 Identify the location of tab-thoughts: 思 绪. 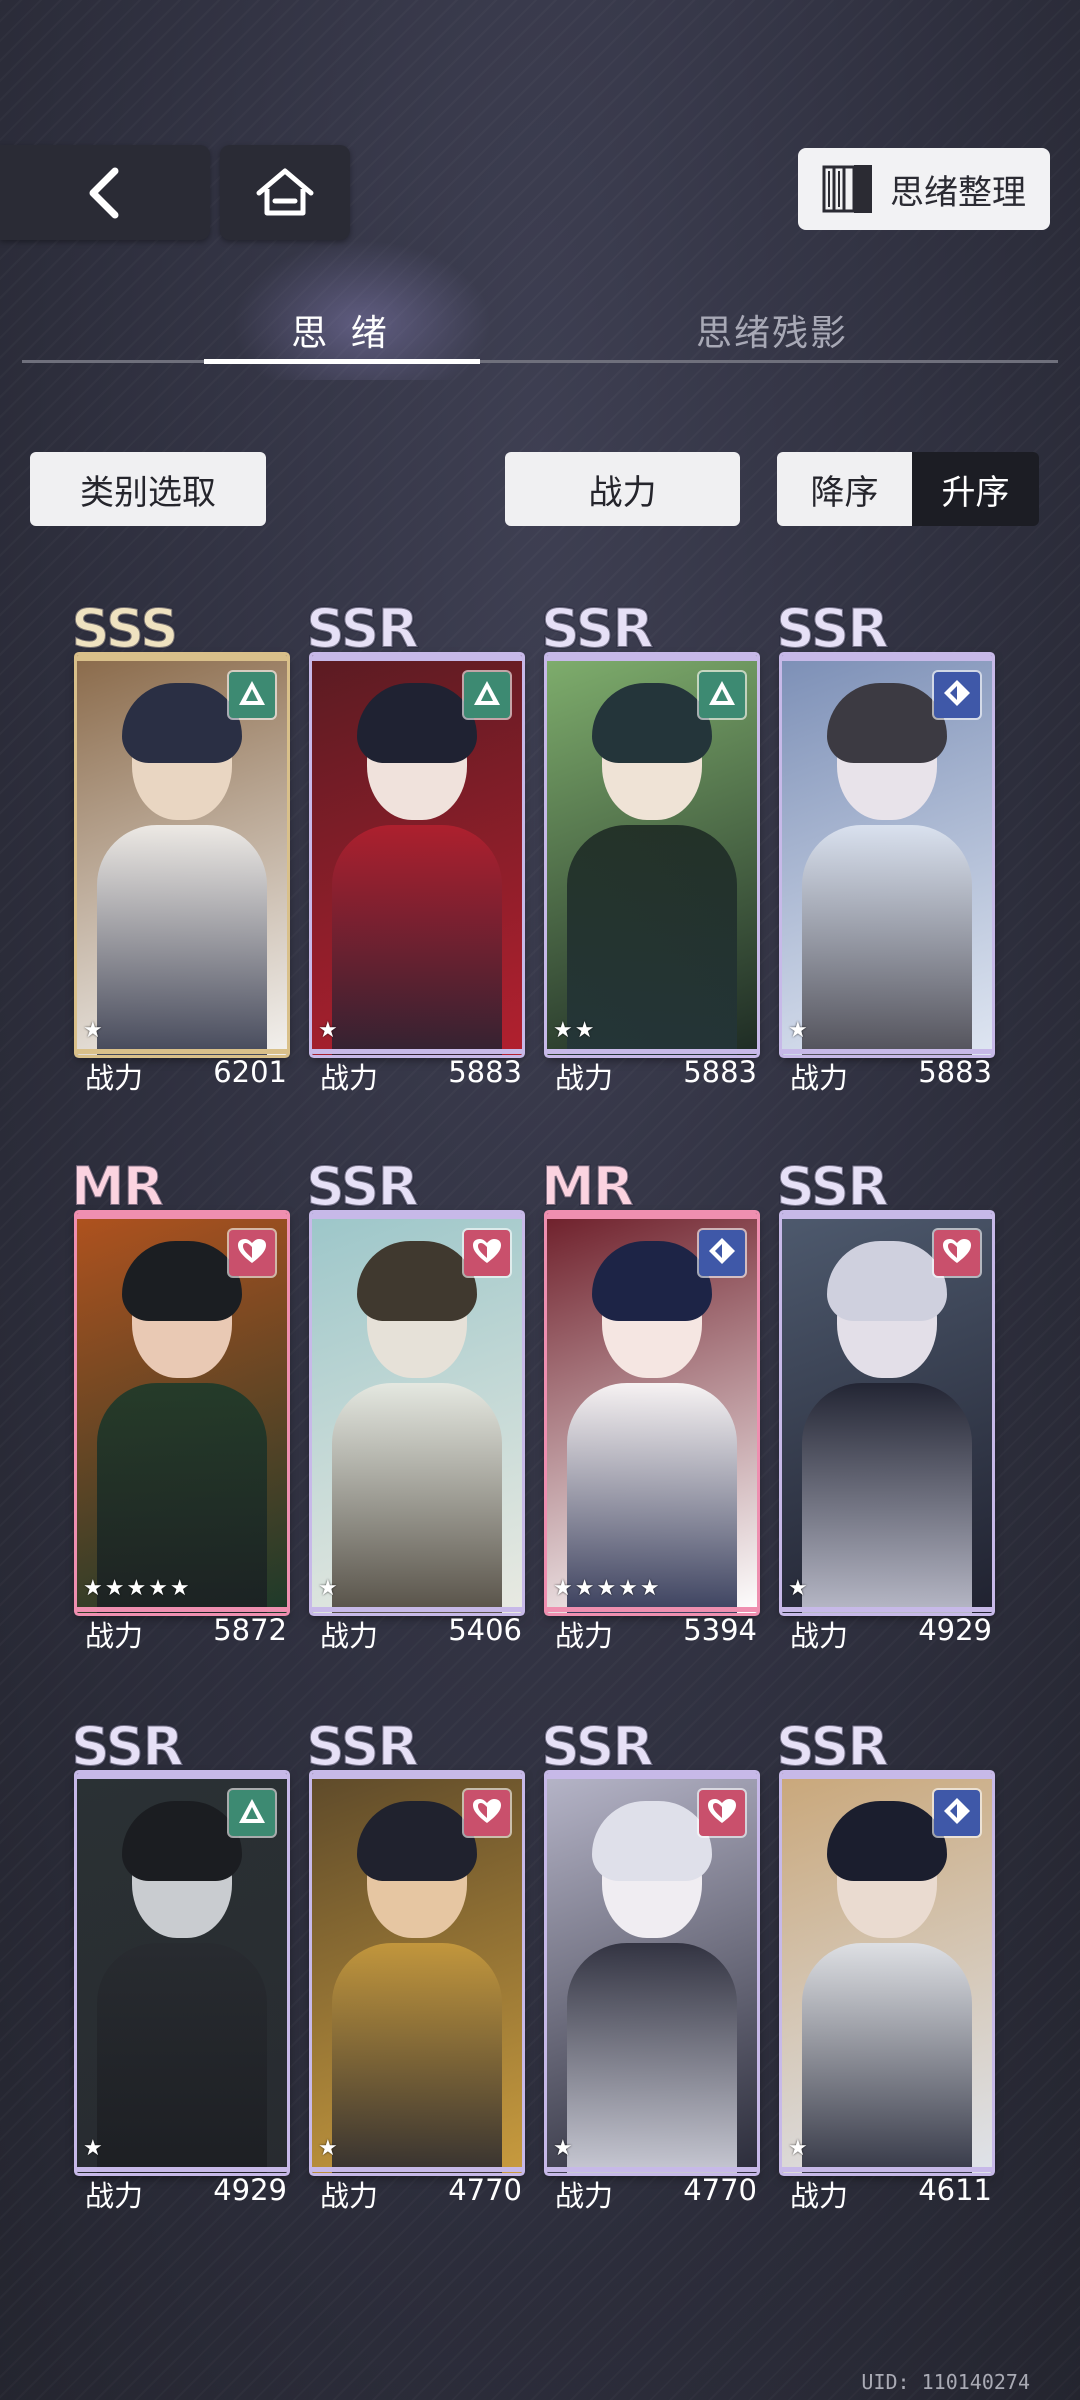
(342, 330).